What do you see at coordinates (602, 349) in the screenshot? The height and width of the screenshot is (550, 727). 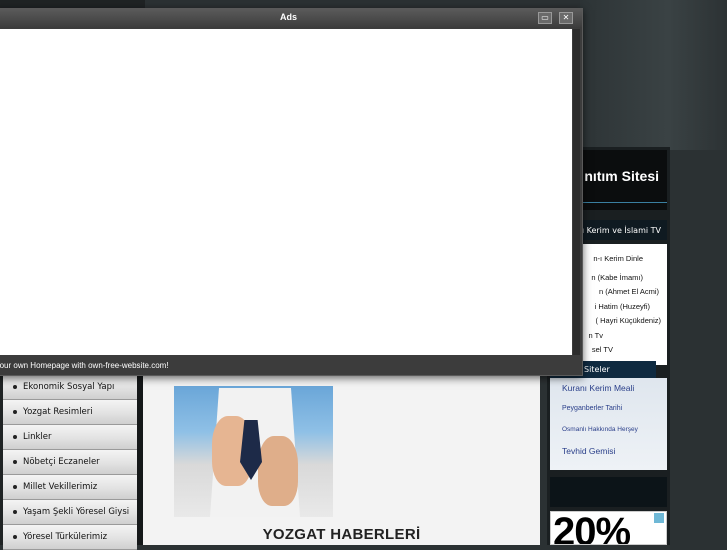 I see `list-item: sel TV` at bounding box center [602, 349].